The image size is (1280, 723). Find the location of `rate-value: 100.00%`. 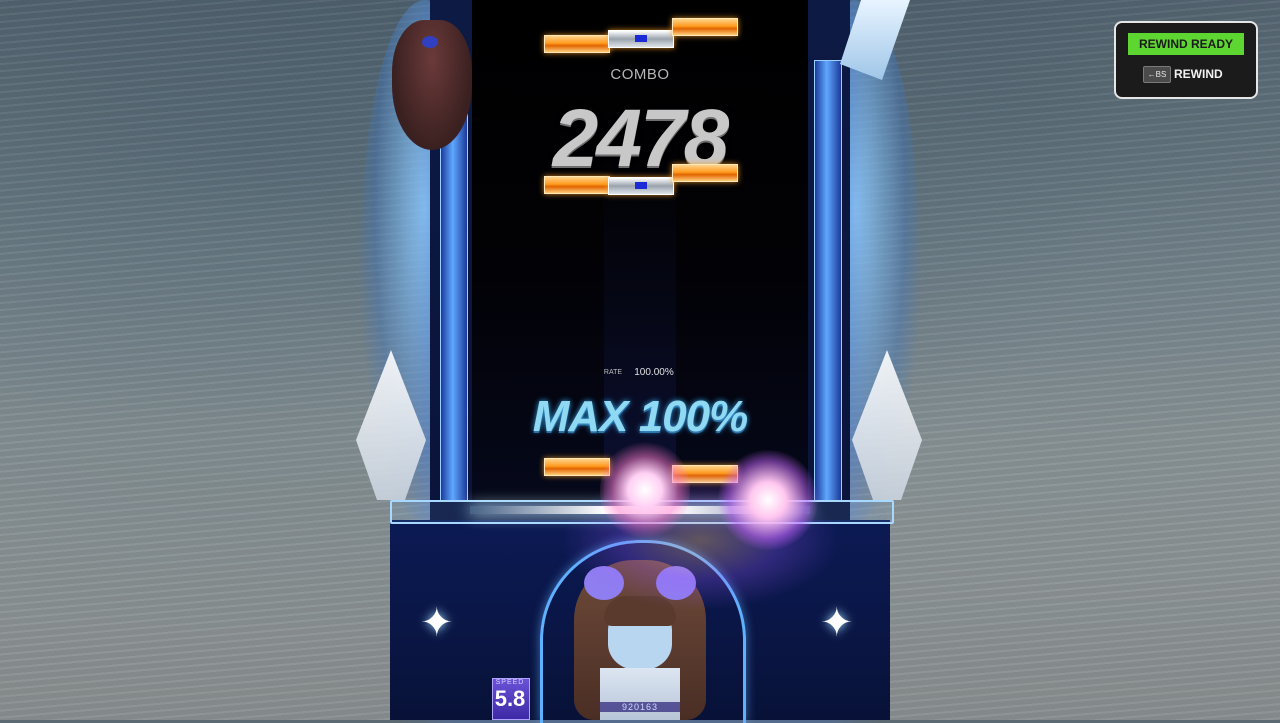

rate-value: 100.00% is located at coordinates (654, 372).